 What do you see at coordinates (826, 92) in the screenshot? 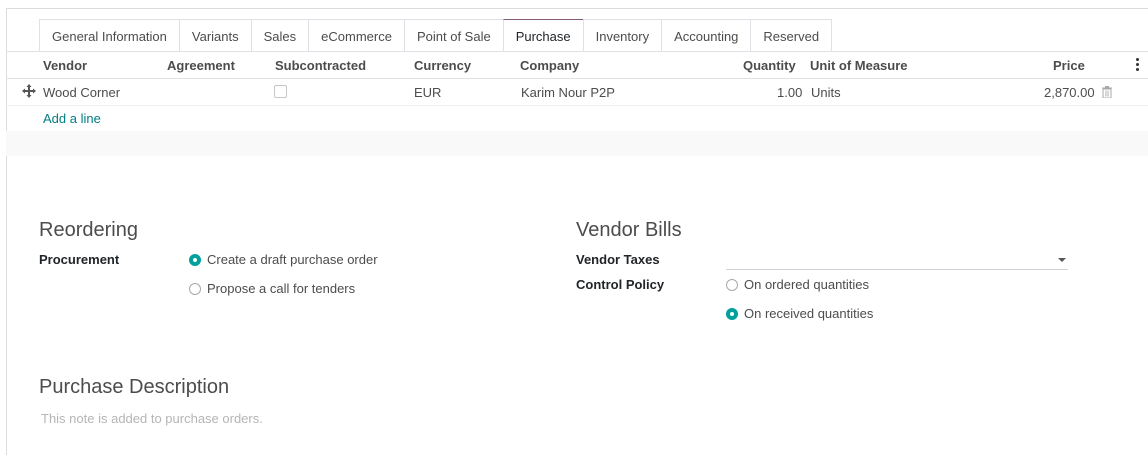
I see `cell-unit-of-measure: Units` at bounding box center [826, 92].